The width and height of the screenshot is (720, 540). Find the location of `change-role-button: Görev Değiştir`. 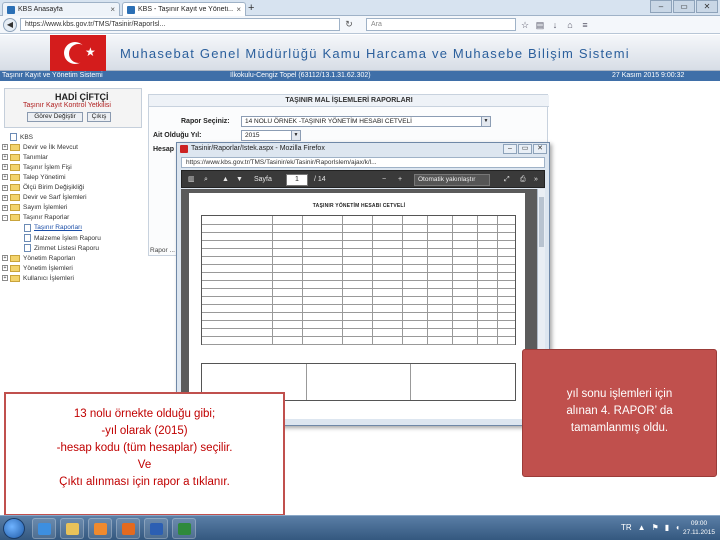

change-role-button: Görev Değiştir is located at coordinates (55, 117).